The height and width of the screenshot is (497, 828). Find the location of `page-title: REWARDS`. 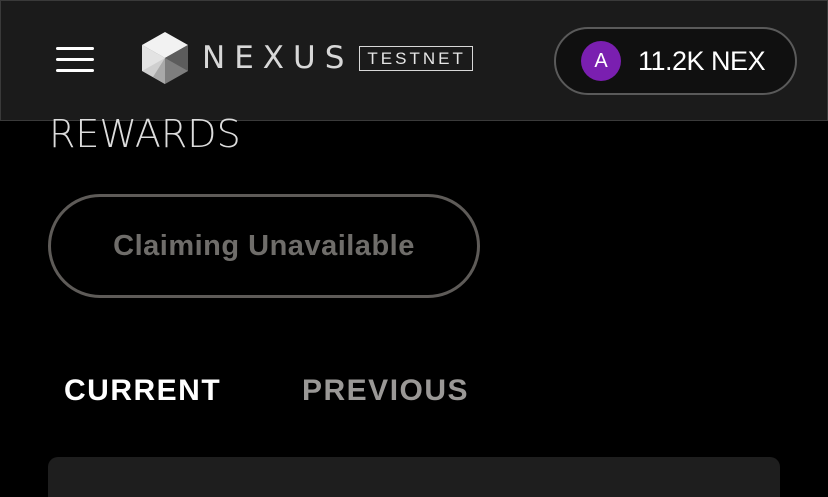

page-title: REWARDS is located at coordinates (145, 134).